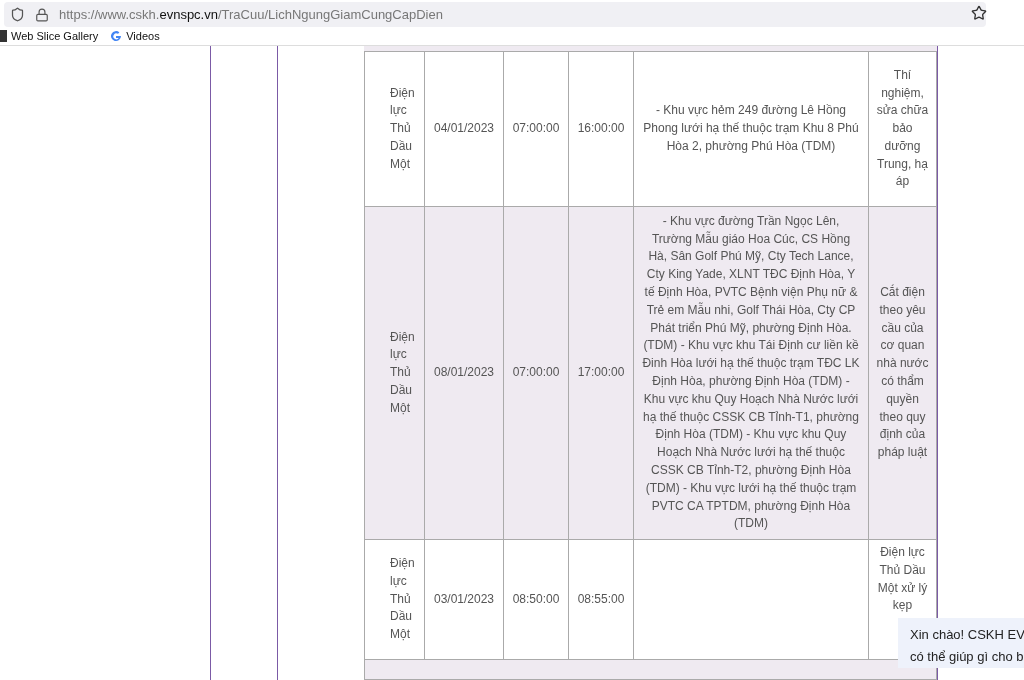 The height and width of the screenshot is (680, 1024). What do you see at coordinates (751, 372) in the screenshot?
I see `area-cell: - Khu vực đường Trần Ngọc Lên, Trường Mẫu giáo Hoa Cúc, CS Hồng Hà, Sân Golf Phú Mỹ, Cty Tech Lance, Cty King Yade, XLNT TĐC Định Hòa, Y tế Định Hòa, PVTC Bệnh viện Phụ nữ & Trẻ em Mẫu nhi, Golf Thái Hòa, Cty CP Phát triển Phú Mỹ, phường Định Hòa. (TDM) - Khu vực khu Tái Định cư liền kề Đinh Hòa lưới hạ thế thuộc trạm TĐC LK Định Hòa, phường Định Hòa (TDM) - Khu vực khu Quy Hoạch Nhà Nước lưới hạ thế thuộc CSSK CB Tỉnh-T1, phường Định Hòa (TDM) - Khu vực khu Quy Hoạch Nhà Nước lưới hạ thế thuộc CSSK CB Tỉnh-T2, phường Định Hòa (TDM) - Khu vực lưới hạ thế thuộc trạm PVTC CA TPTDM, phường Định Hòa (TDM)` at bounding box center [751, 372].